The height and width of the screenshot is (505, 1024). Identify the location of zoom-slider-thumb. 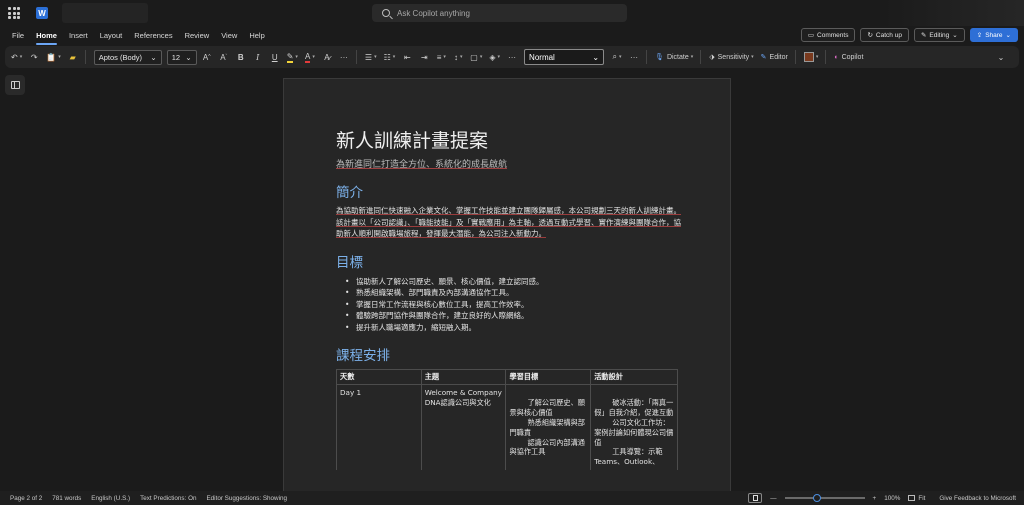
(816, 498).